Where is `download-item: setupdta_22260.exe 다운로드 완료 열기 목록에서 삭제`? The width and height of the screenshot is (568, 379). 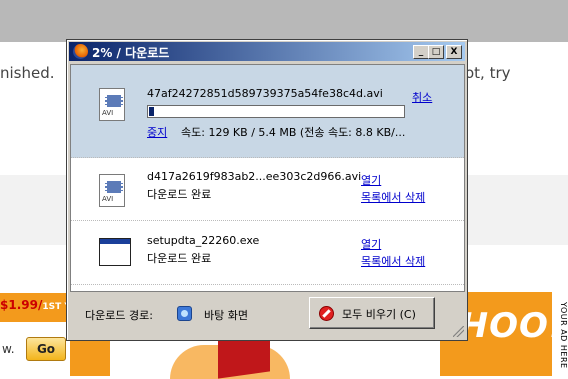
download-item: setupdta_22260.exe 다운로드 완료 열기 목록에서 삭제 is located at coordinates (267, 252).